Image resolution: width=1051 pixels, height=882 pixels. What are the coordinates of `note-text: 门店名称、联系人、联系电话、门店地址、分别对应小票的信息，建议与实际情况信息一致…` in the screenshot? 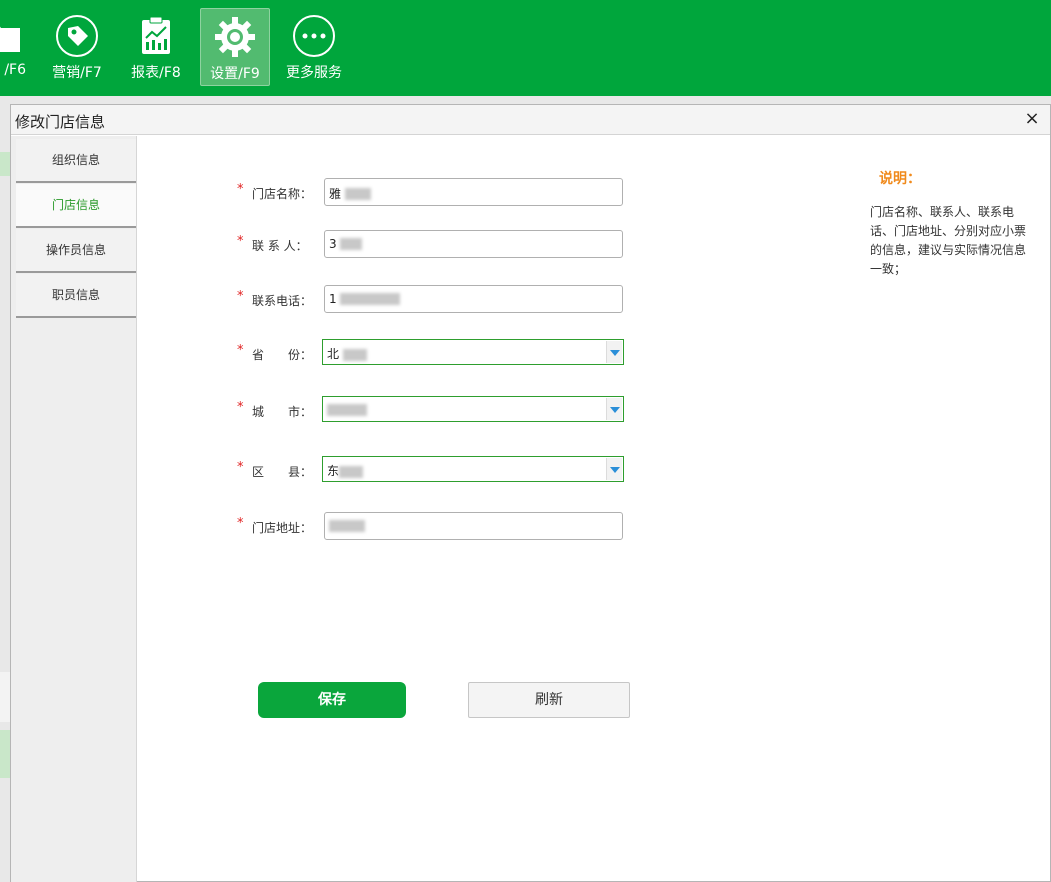 It's located at (948, 240).